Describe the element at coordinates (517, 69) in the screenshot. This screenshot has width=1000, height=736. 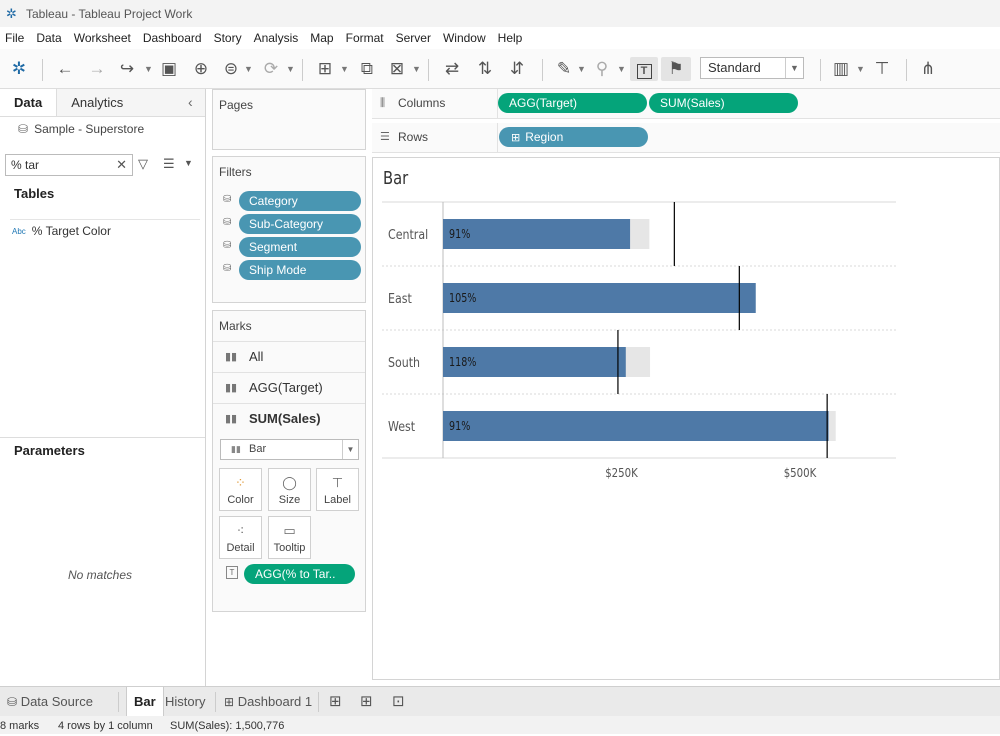
I see `sort-descending-icon: ⇵` at that location.